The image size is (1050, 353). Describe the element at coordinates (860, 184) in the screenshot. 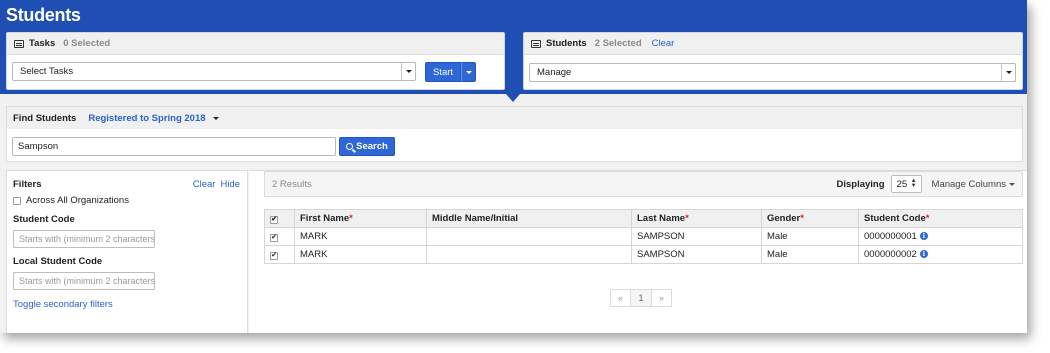

I see `displaying-label: Displaying` at that location.